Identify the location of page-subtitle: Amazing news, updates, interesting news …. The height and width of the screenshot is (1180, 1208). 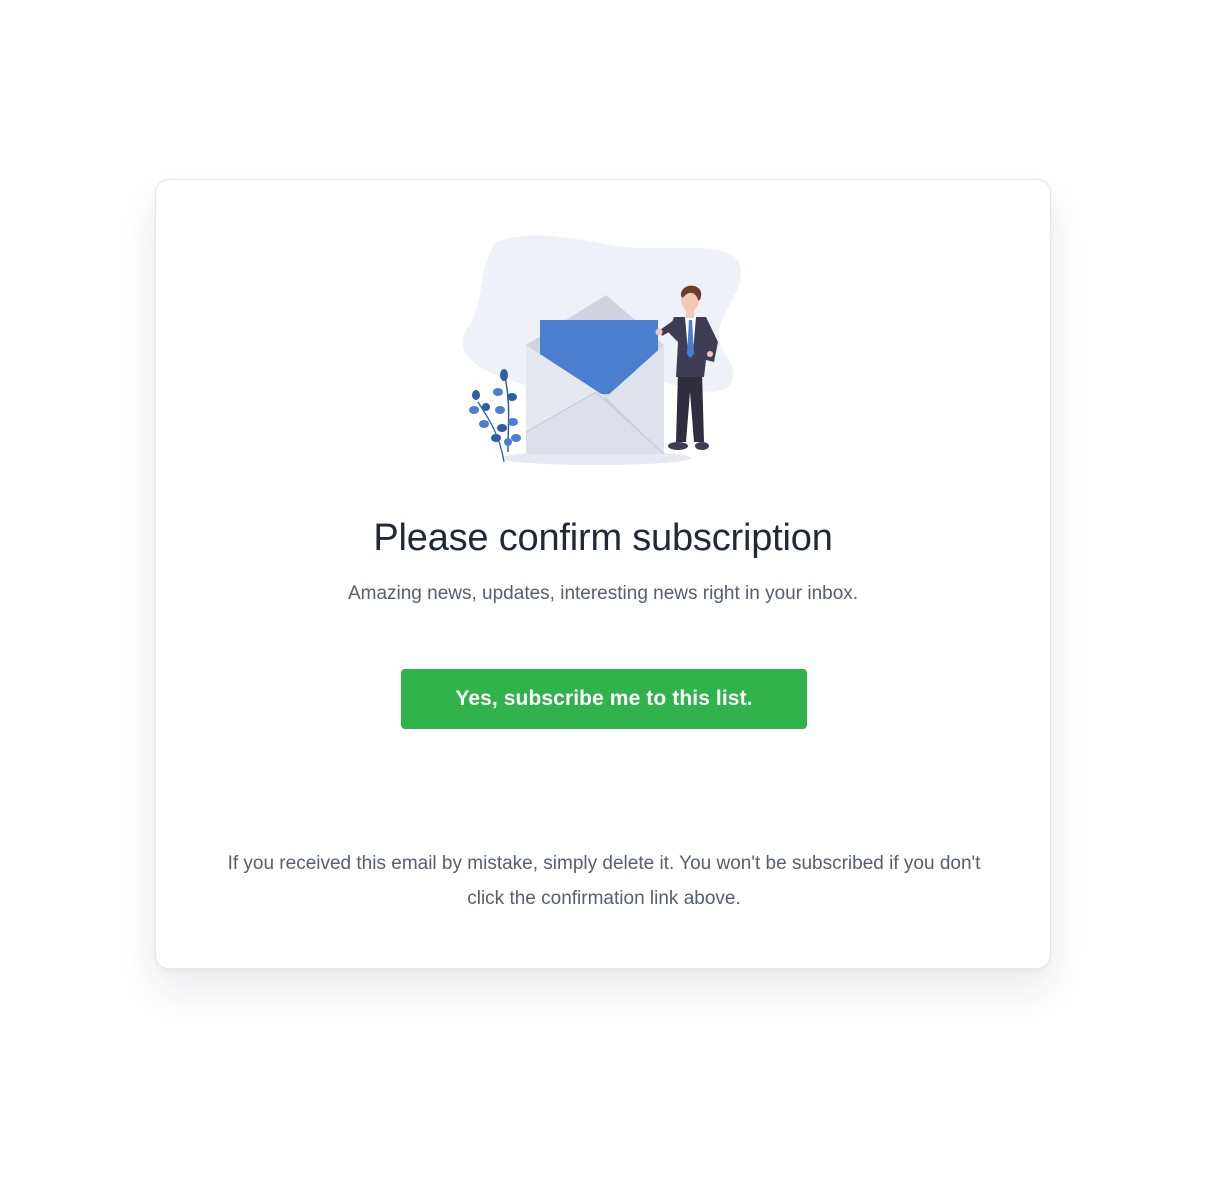
(603, 593).